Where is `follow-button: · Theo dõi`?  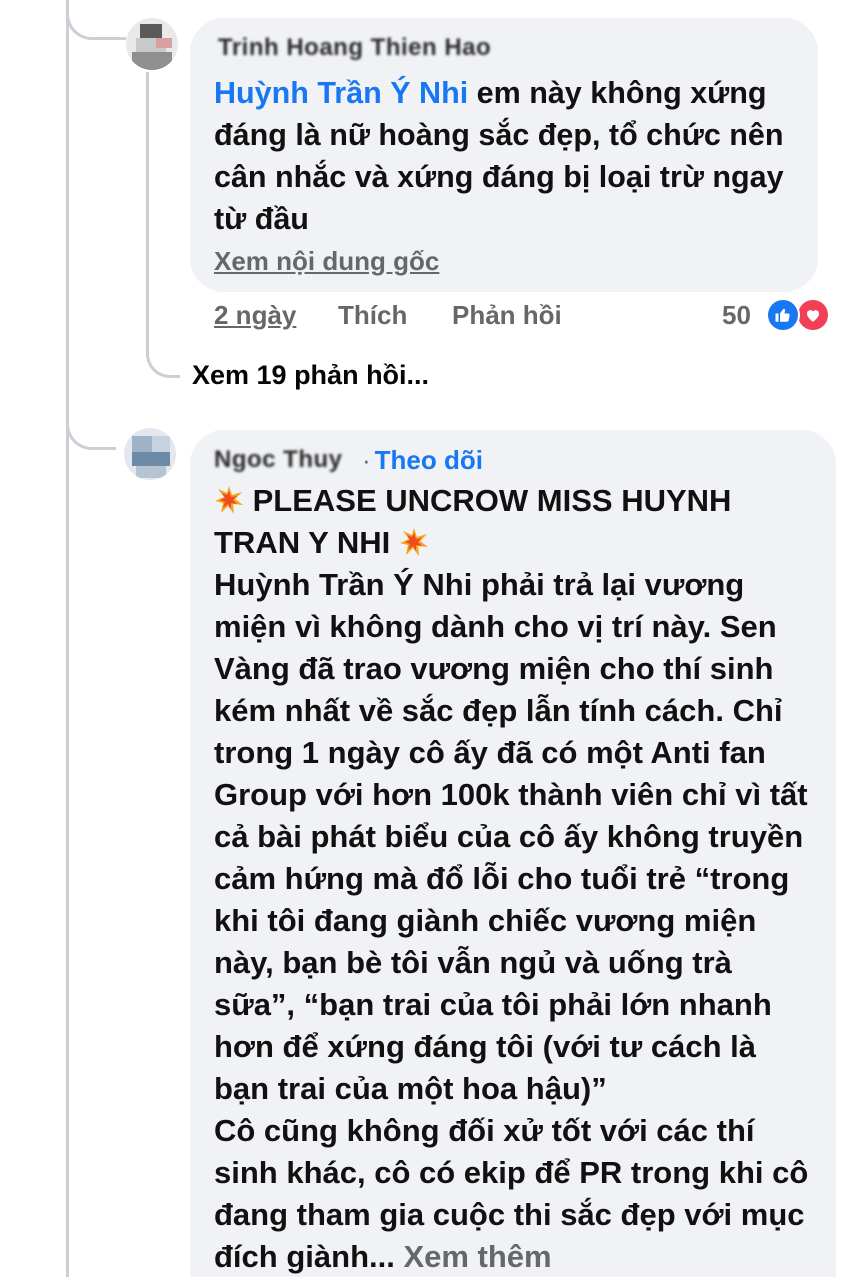
follow-button: · Theo dõi is located at coordinates (422, 460).